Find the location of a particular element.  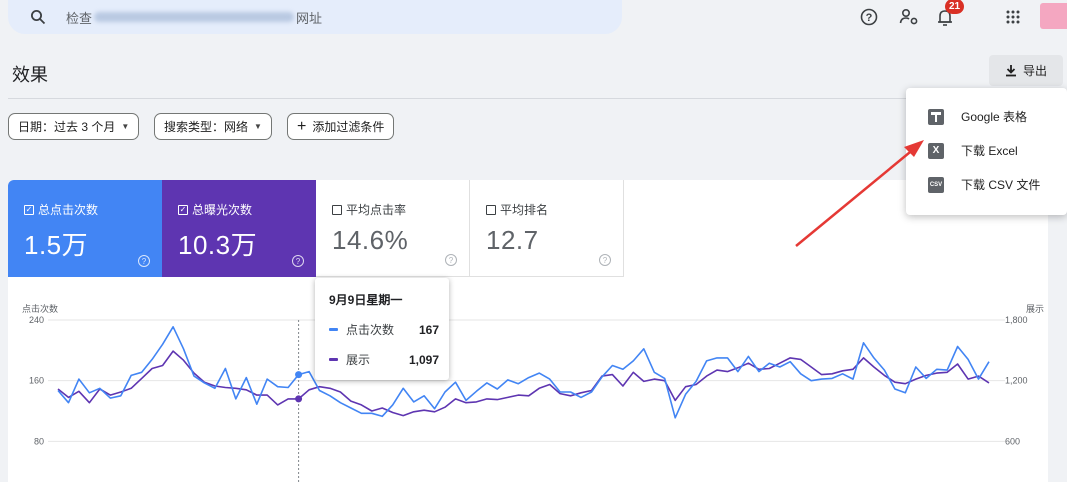

left-tick-label: 80 is located at coordinates (39, 441).